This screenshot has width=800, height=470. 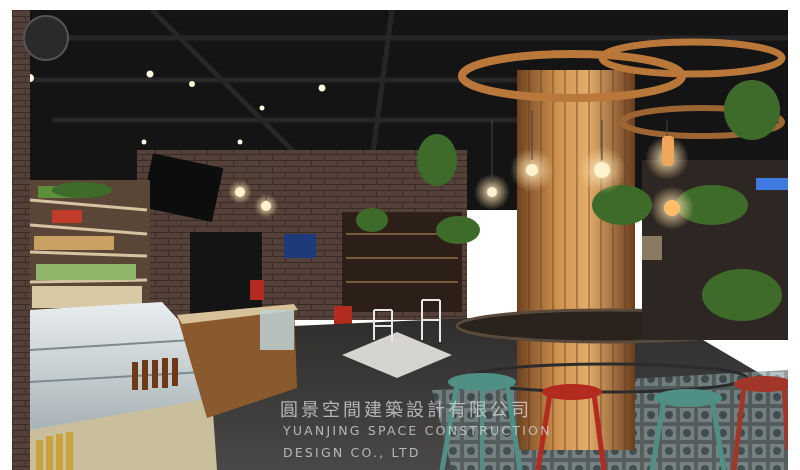 What do you see at coordinates (300, 246) in the screenshot?
I see `blue-poster` at bounding box center [300, 246].